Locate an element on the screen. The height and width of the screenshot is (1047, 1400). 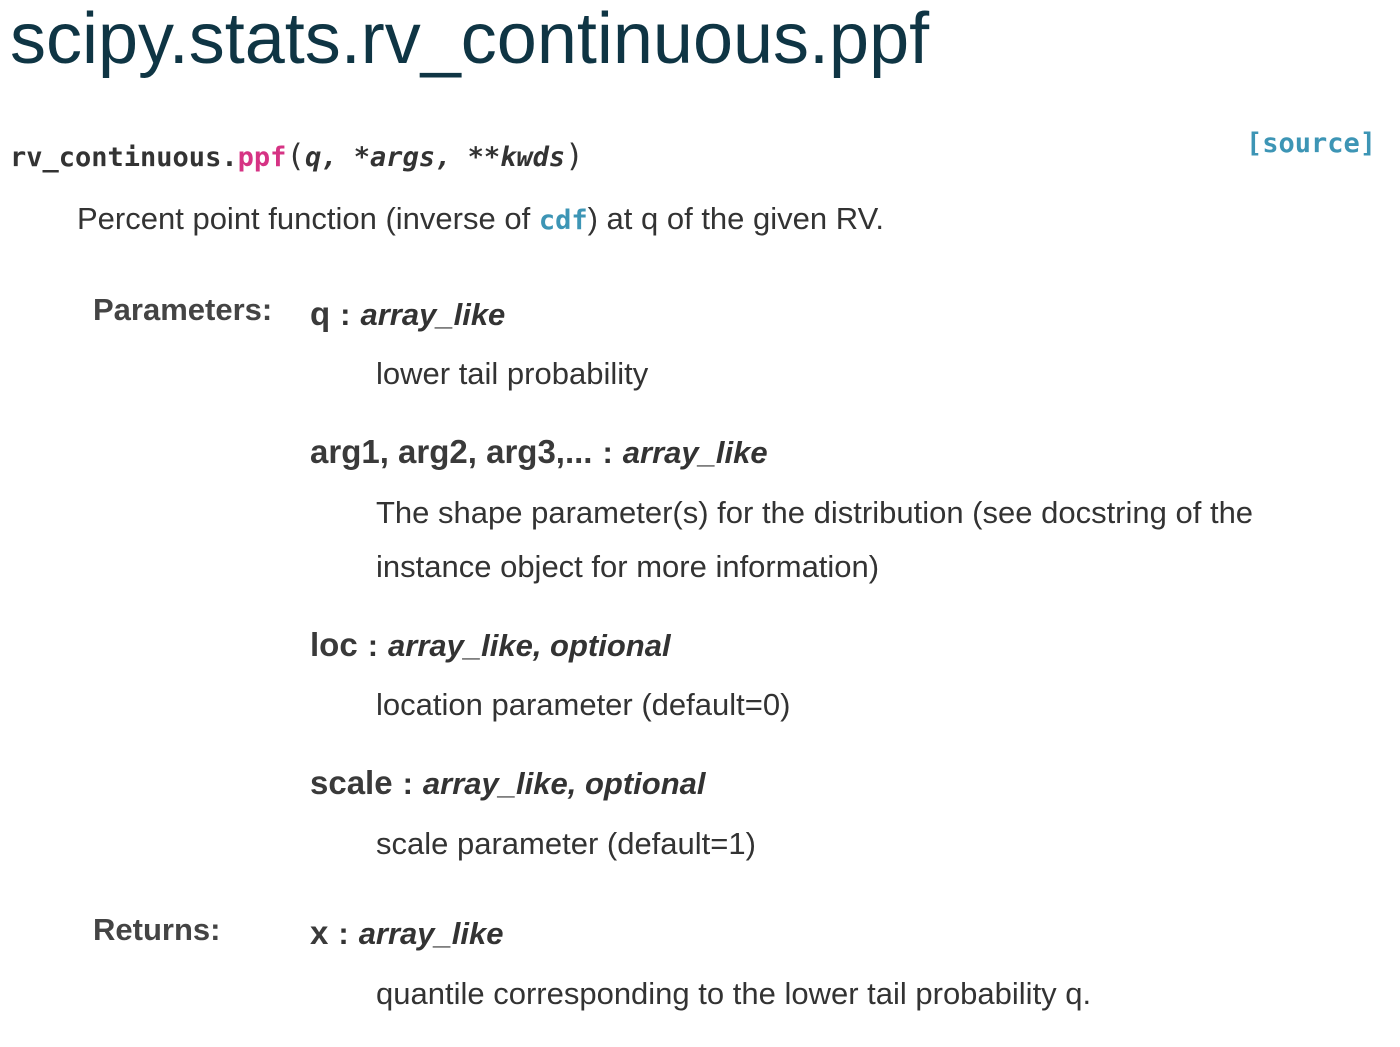
return-name: x is located at coordinates (319, 932).